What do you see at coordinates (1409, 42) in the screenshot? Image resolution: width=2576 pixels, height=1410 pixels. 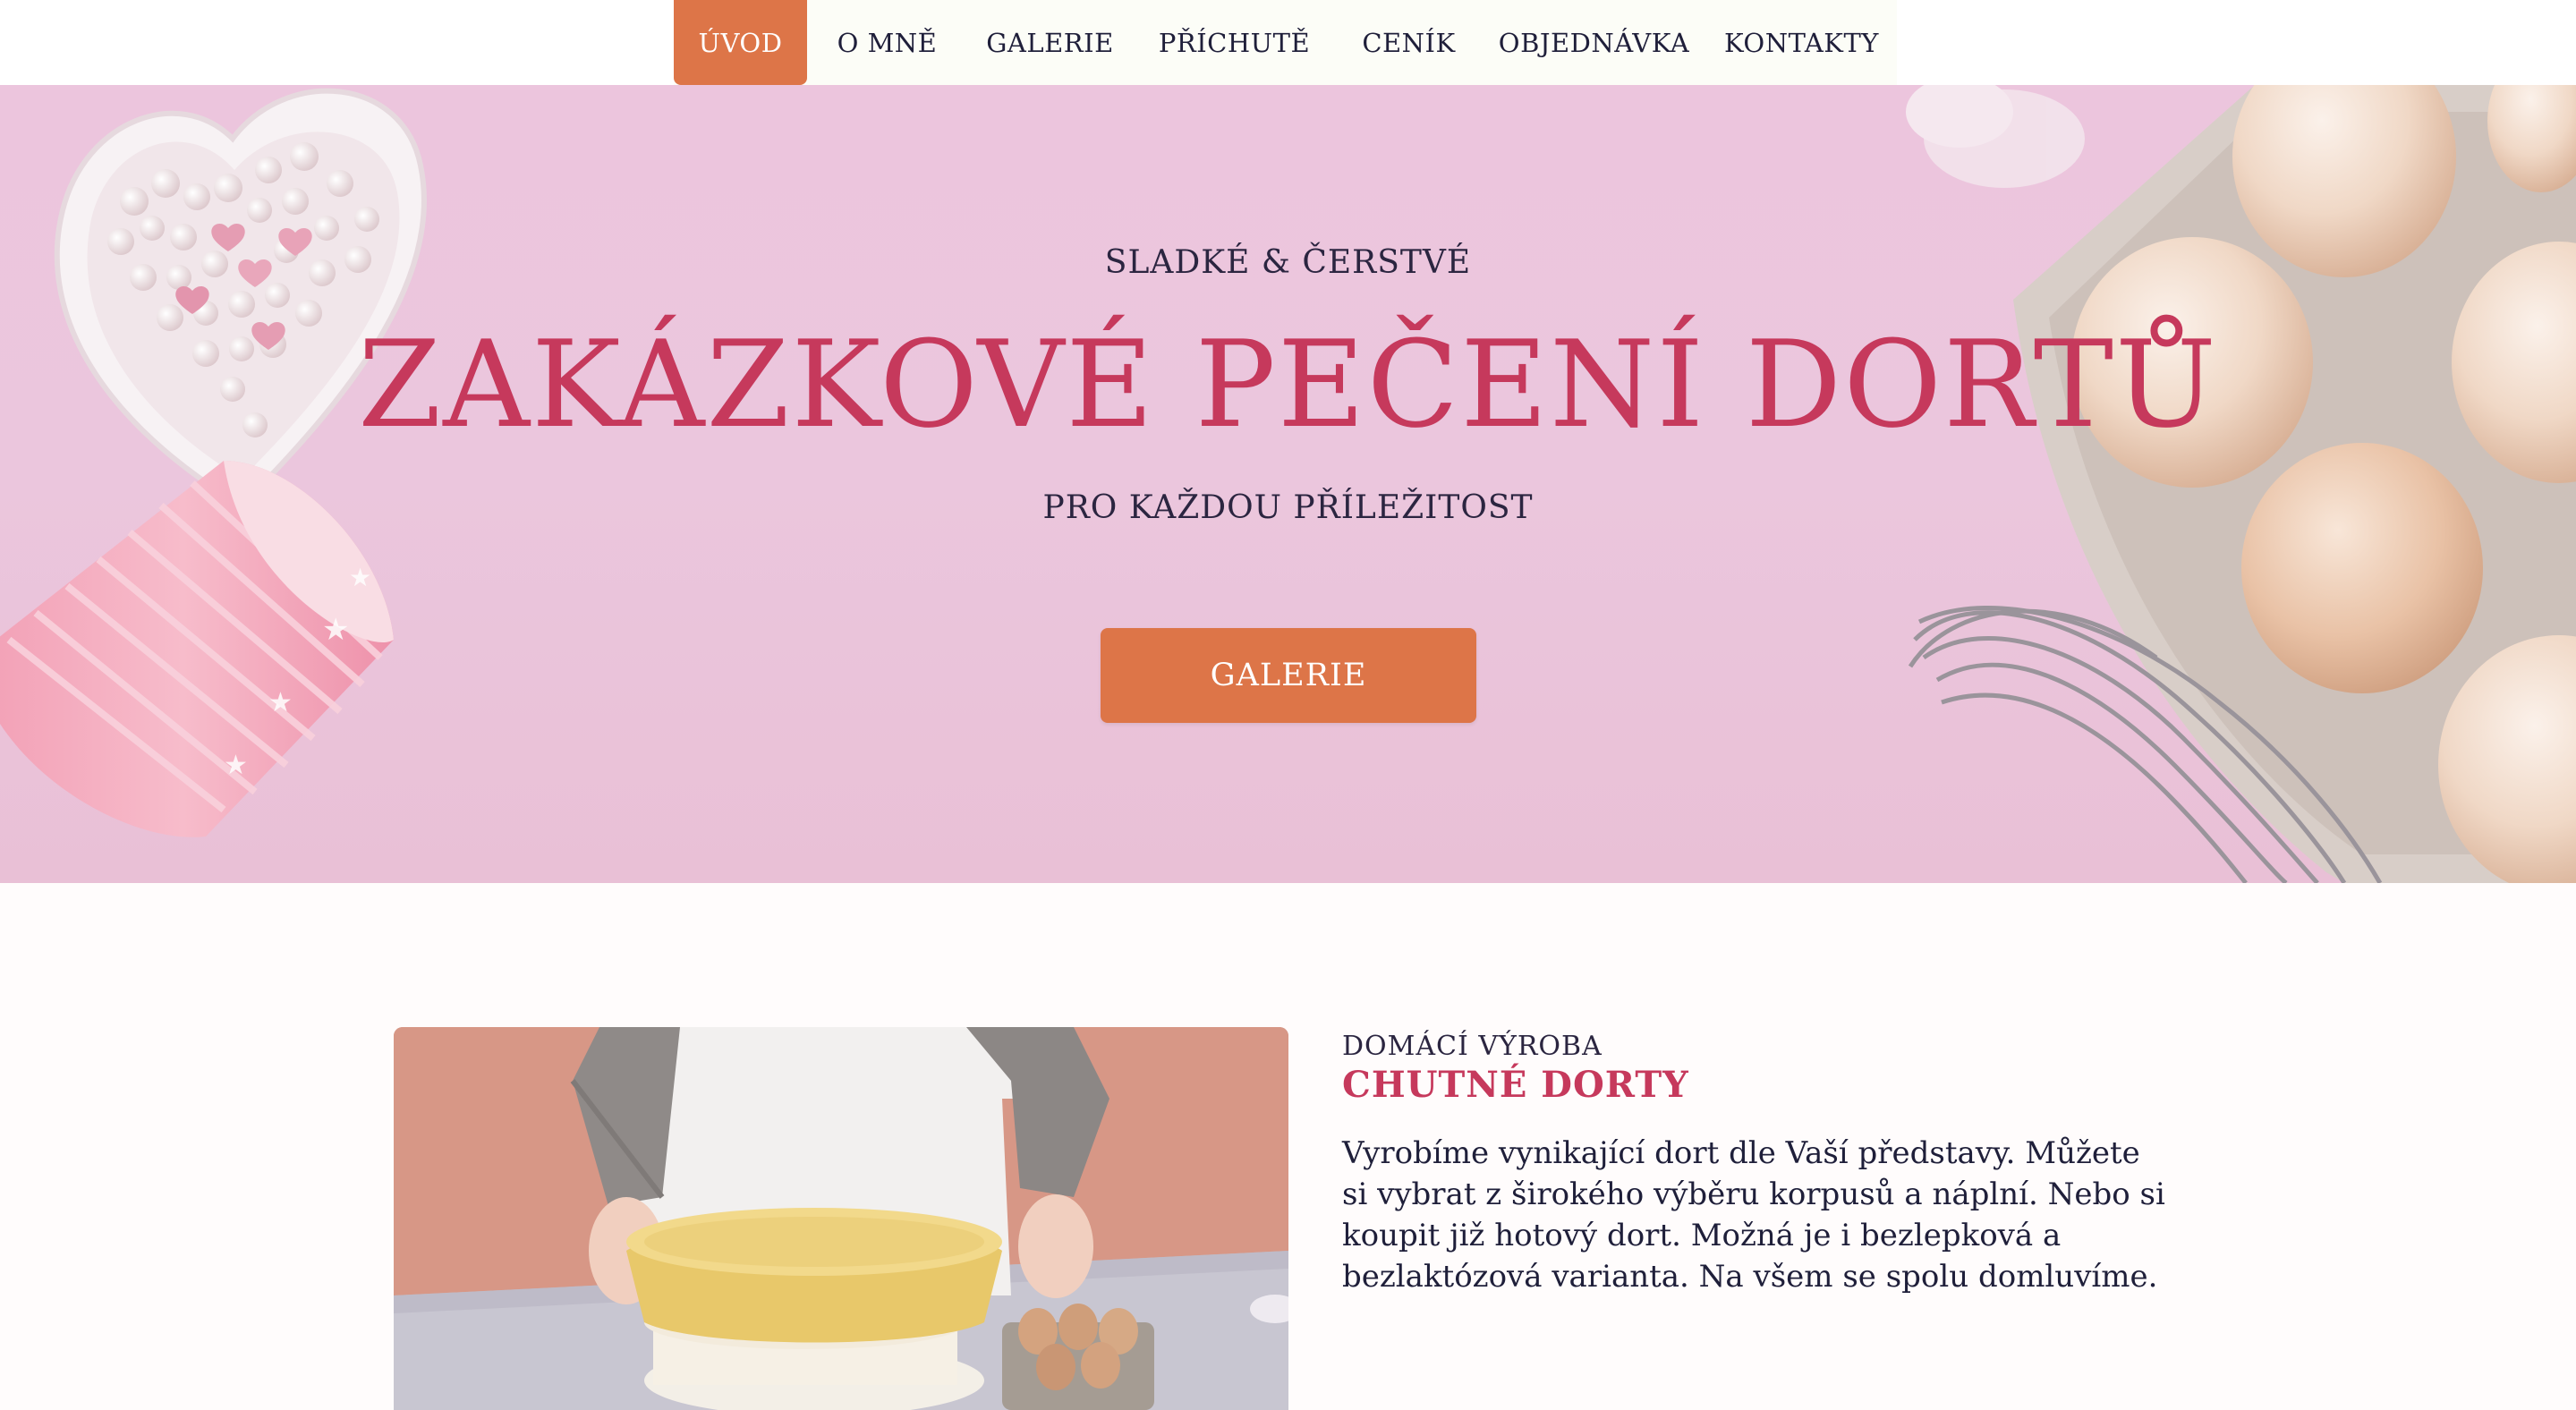 I see `nav-item-cenik: CENÍK` at bounding box center [1409, 42].